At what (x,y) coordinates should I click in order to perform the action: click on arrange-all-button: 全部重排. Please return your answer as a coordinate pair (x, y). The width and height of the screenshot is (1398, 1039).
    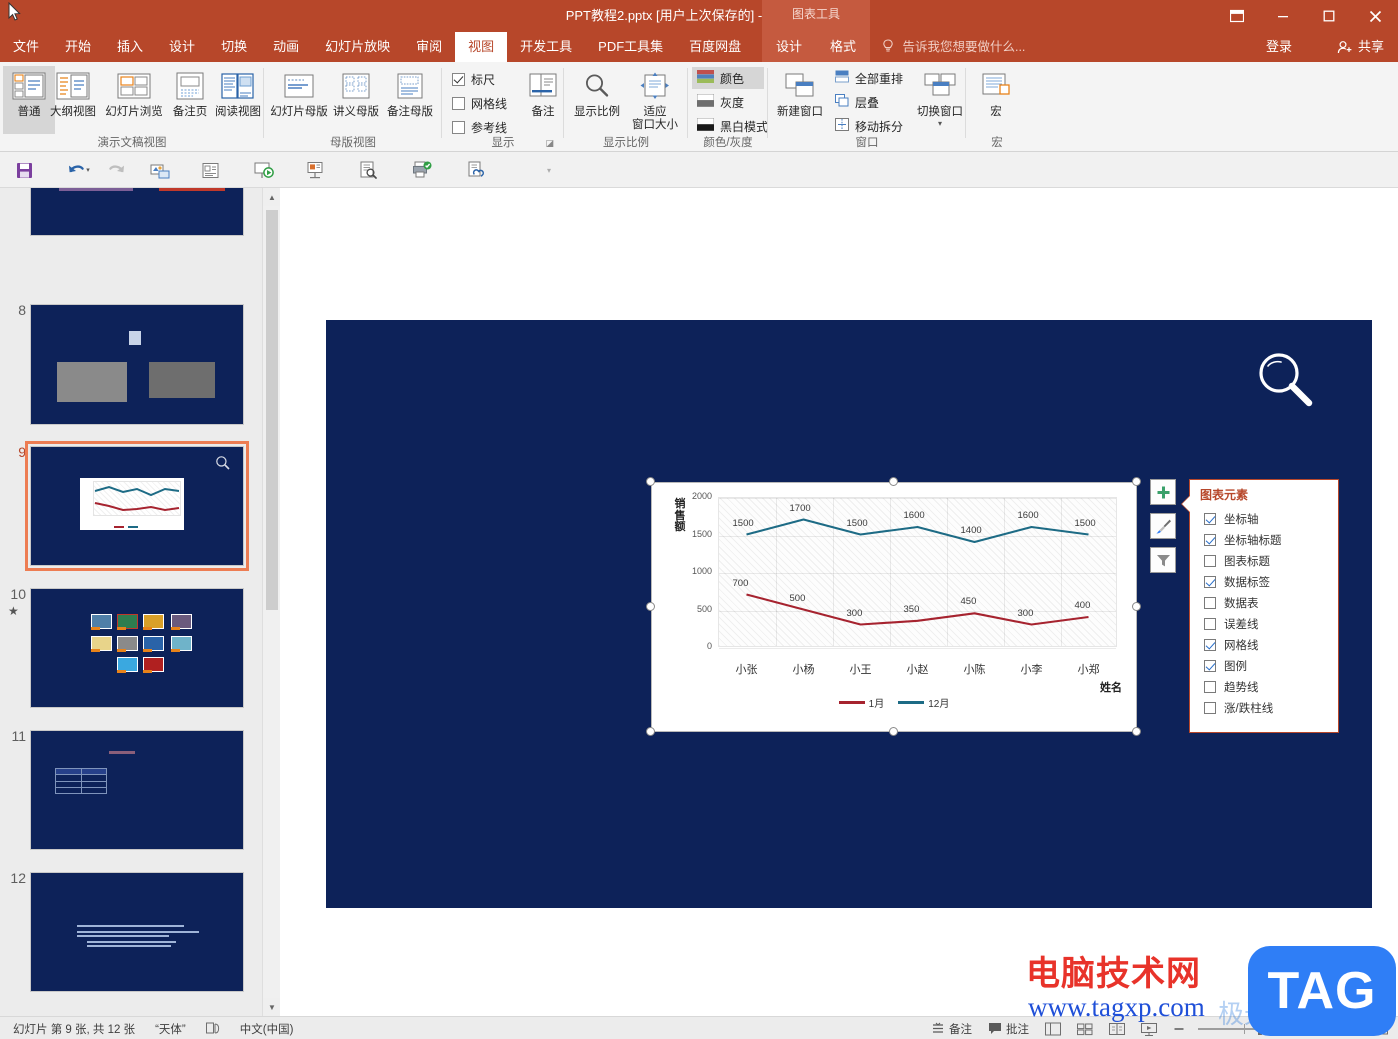
    Looking at the image, I should click on (872, 78).